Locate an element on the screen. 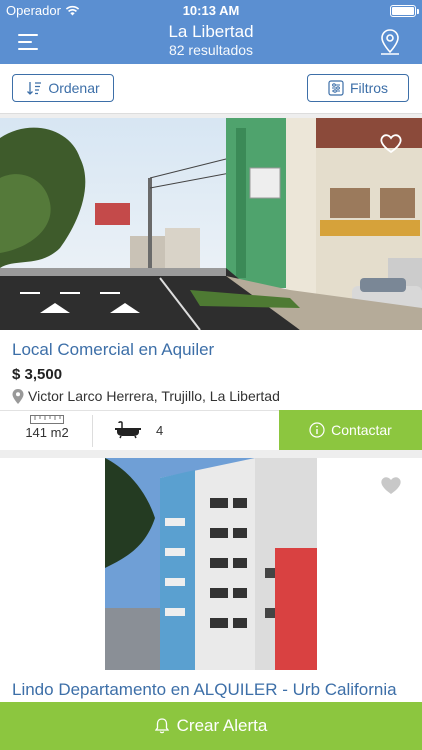 This screenshot has width=422, height=750. filter-button: Filtros is located at coordinates (358, 88).